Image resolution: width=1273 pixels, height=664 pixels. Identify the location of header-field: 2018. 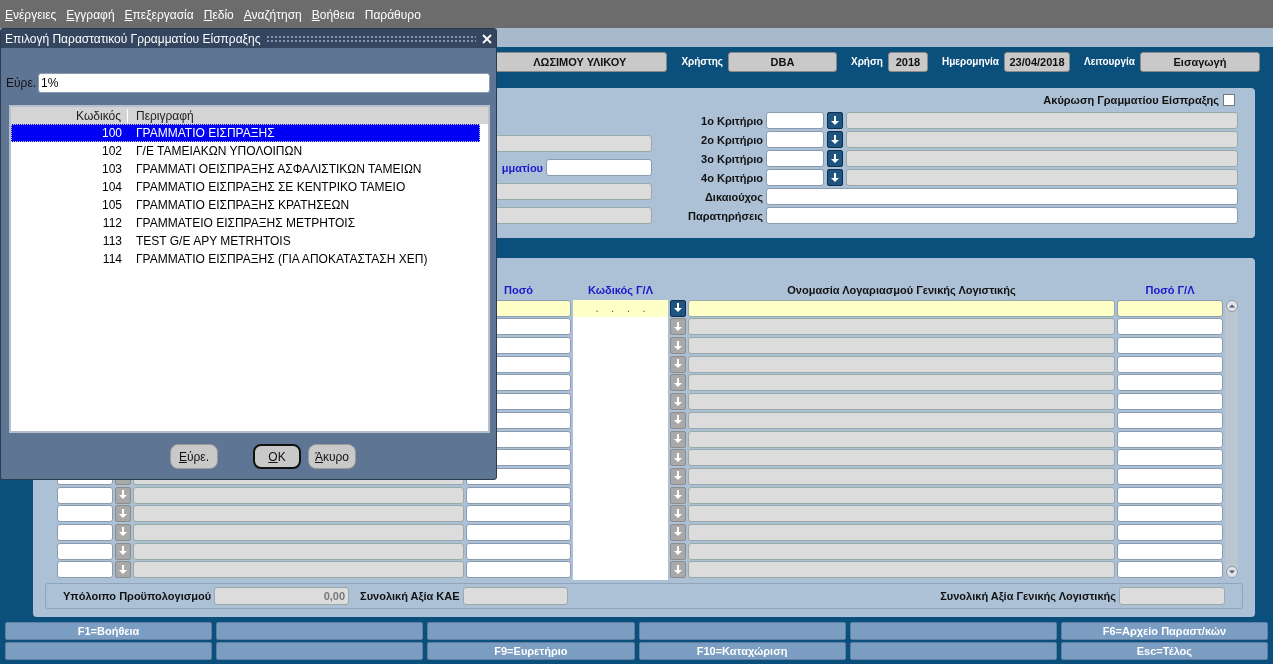
(907, 62).